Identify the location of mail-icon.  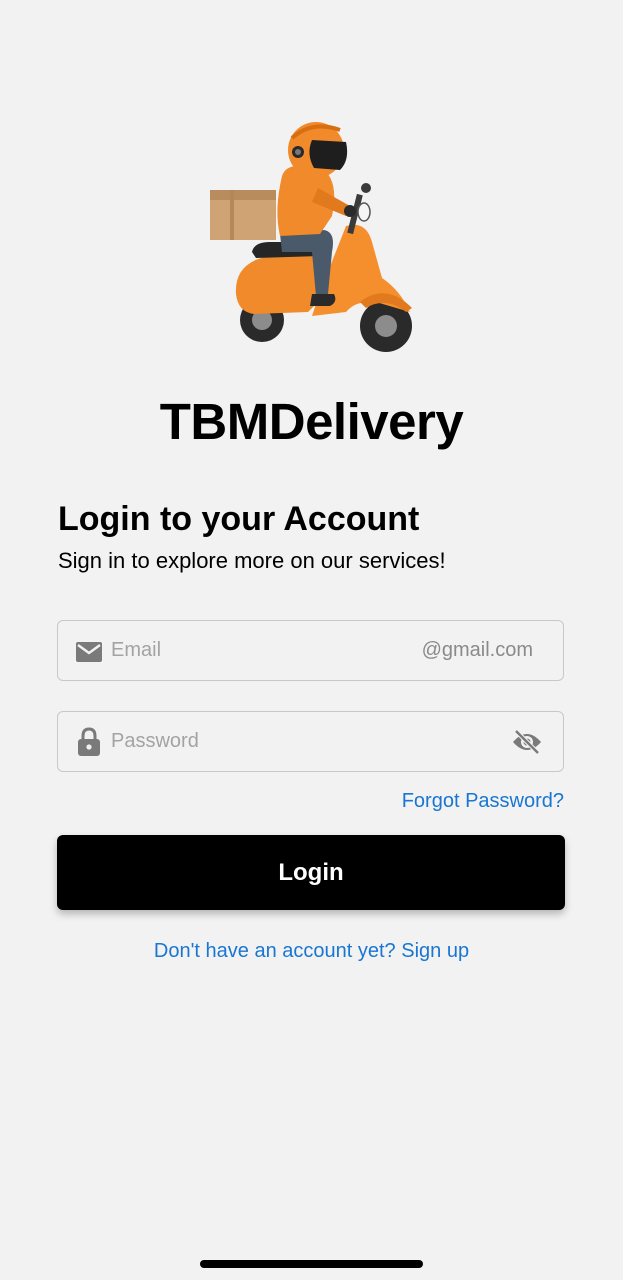
(89, 652).